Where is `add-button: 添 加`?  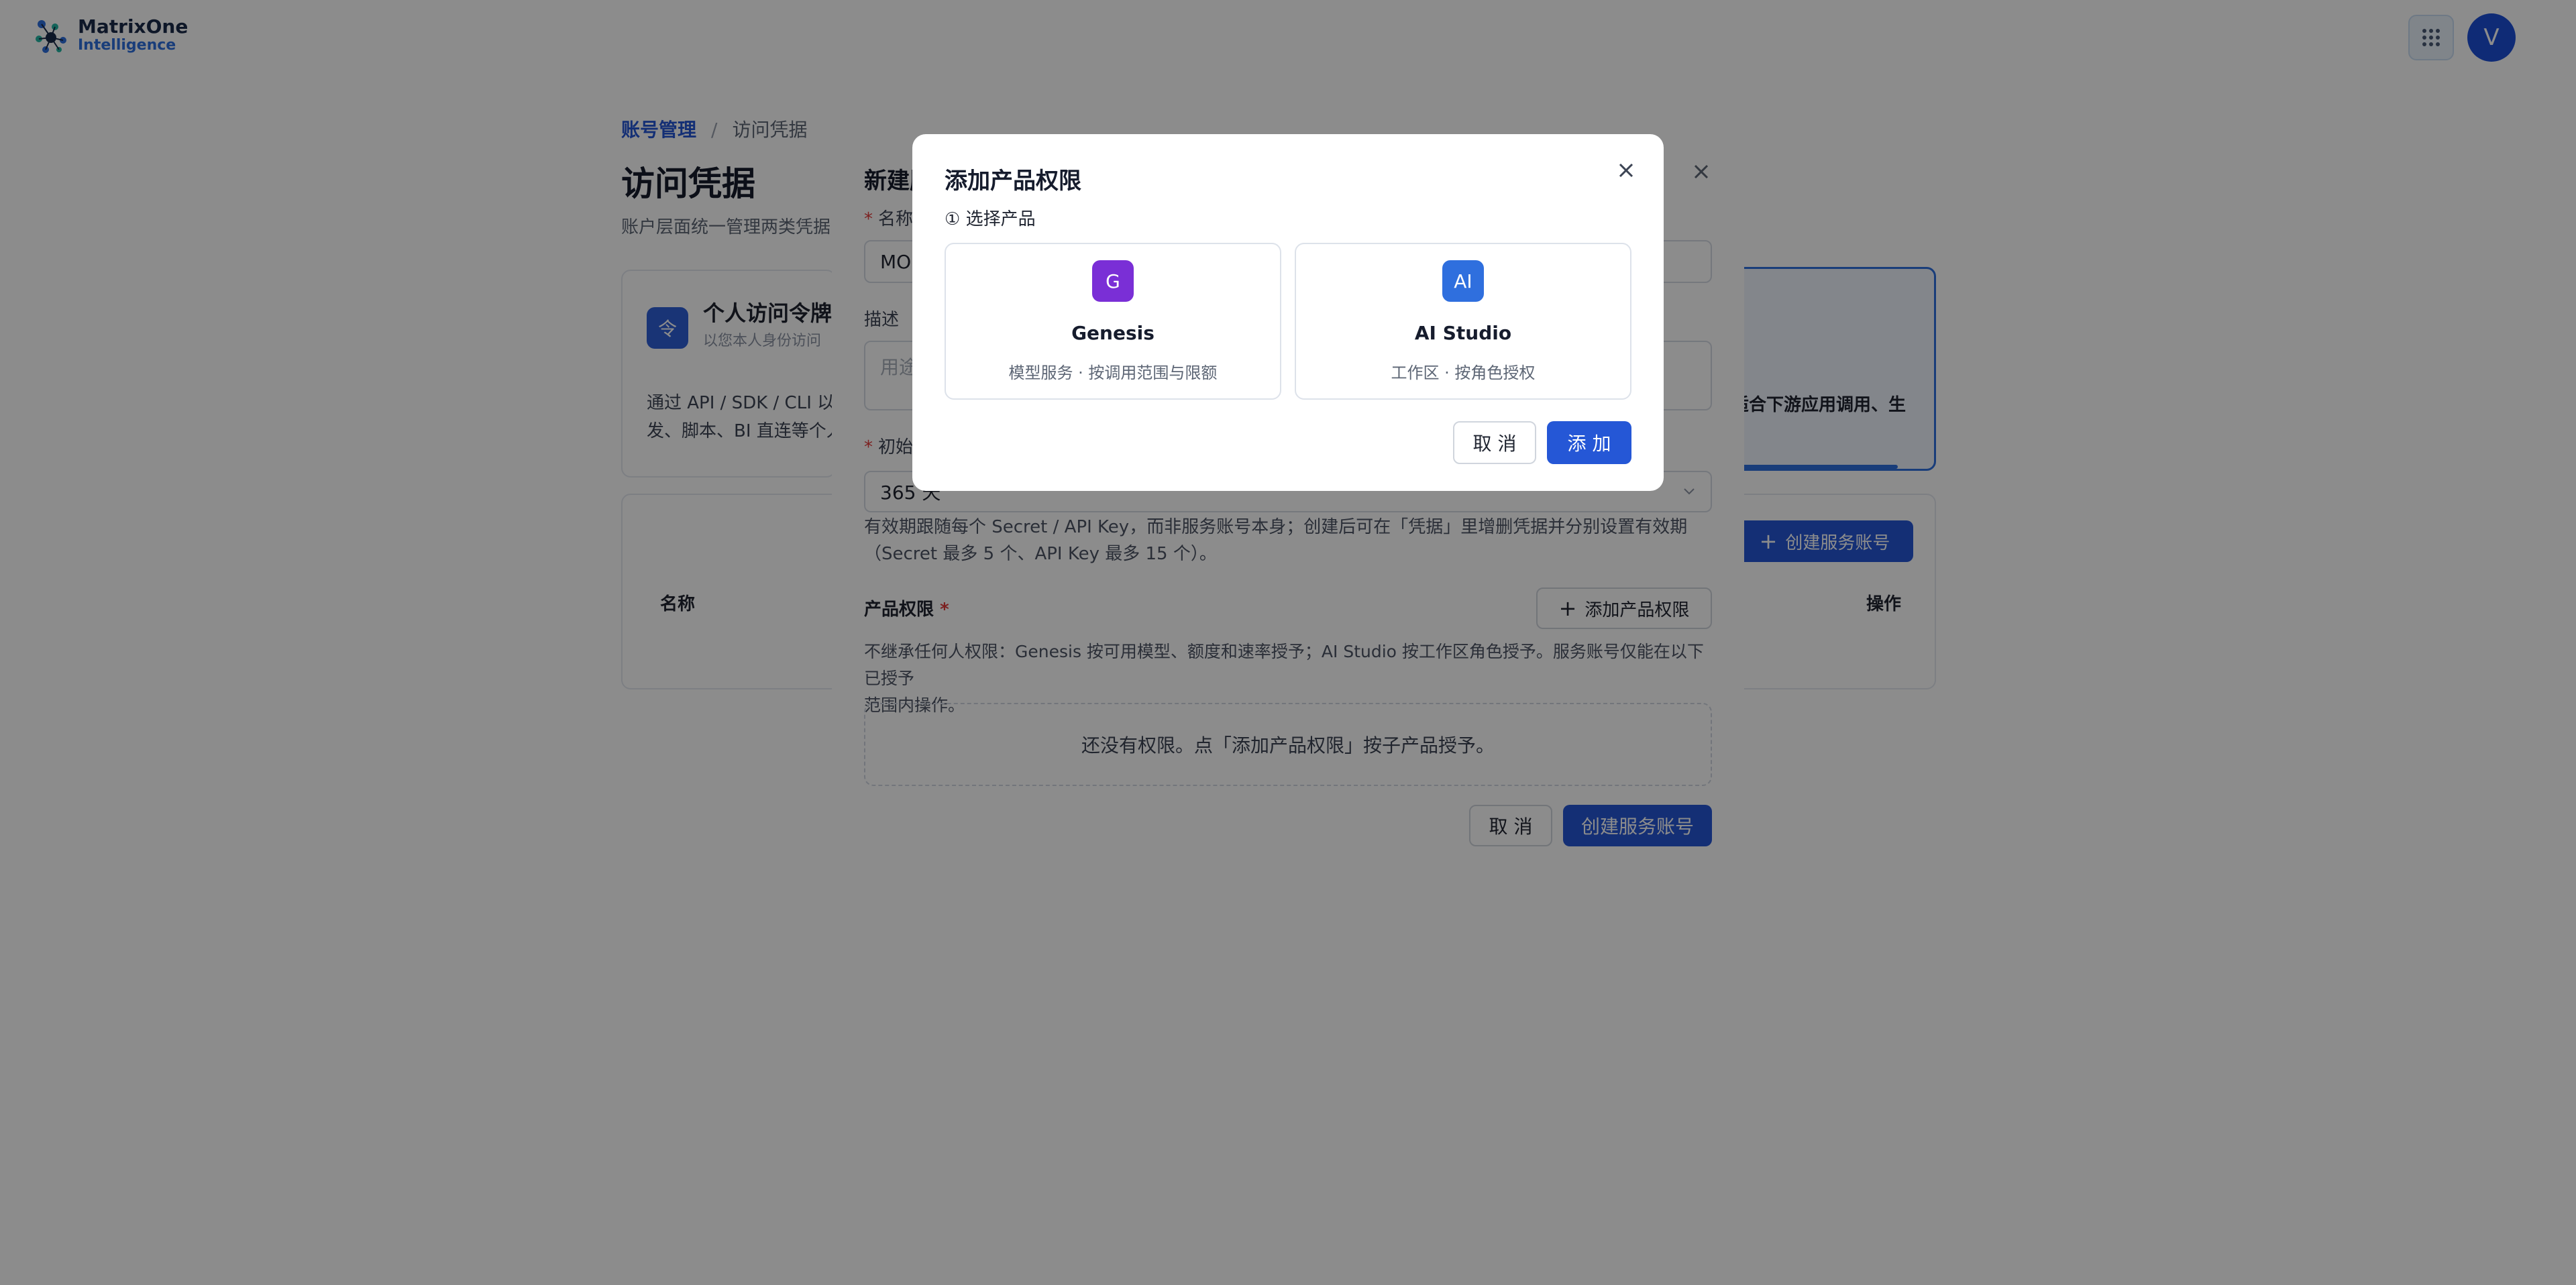
add-button: 添 加 is located at coordinates (1589, 442).